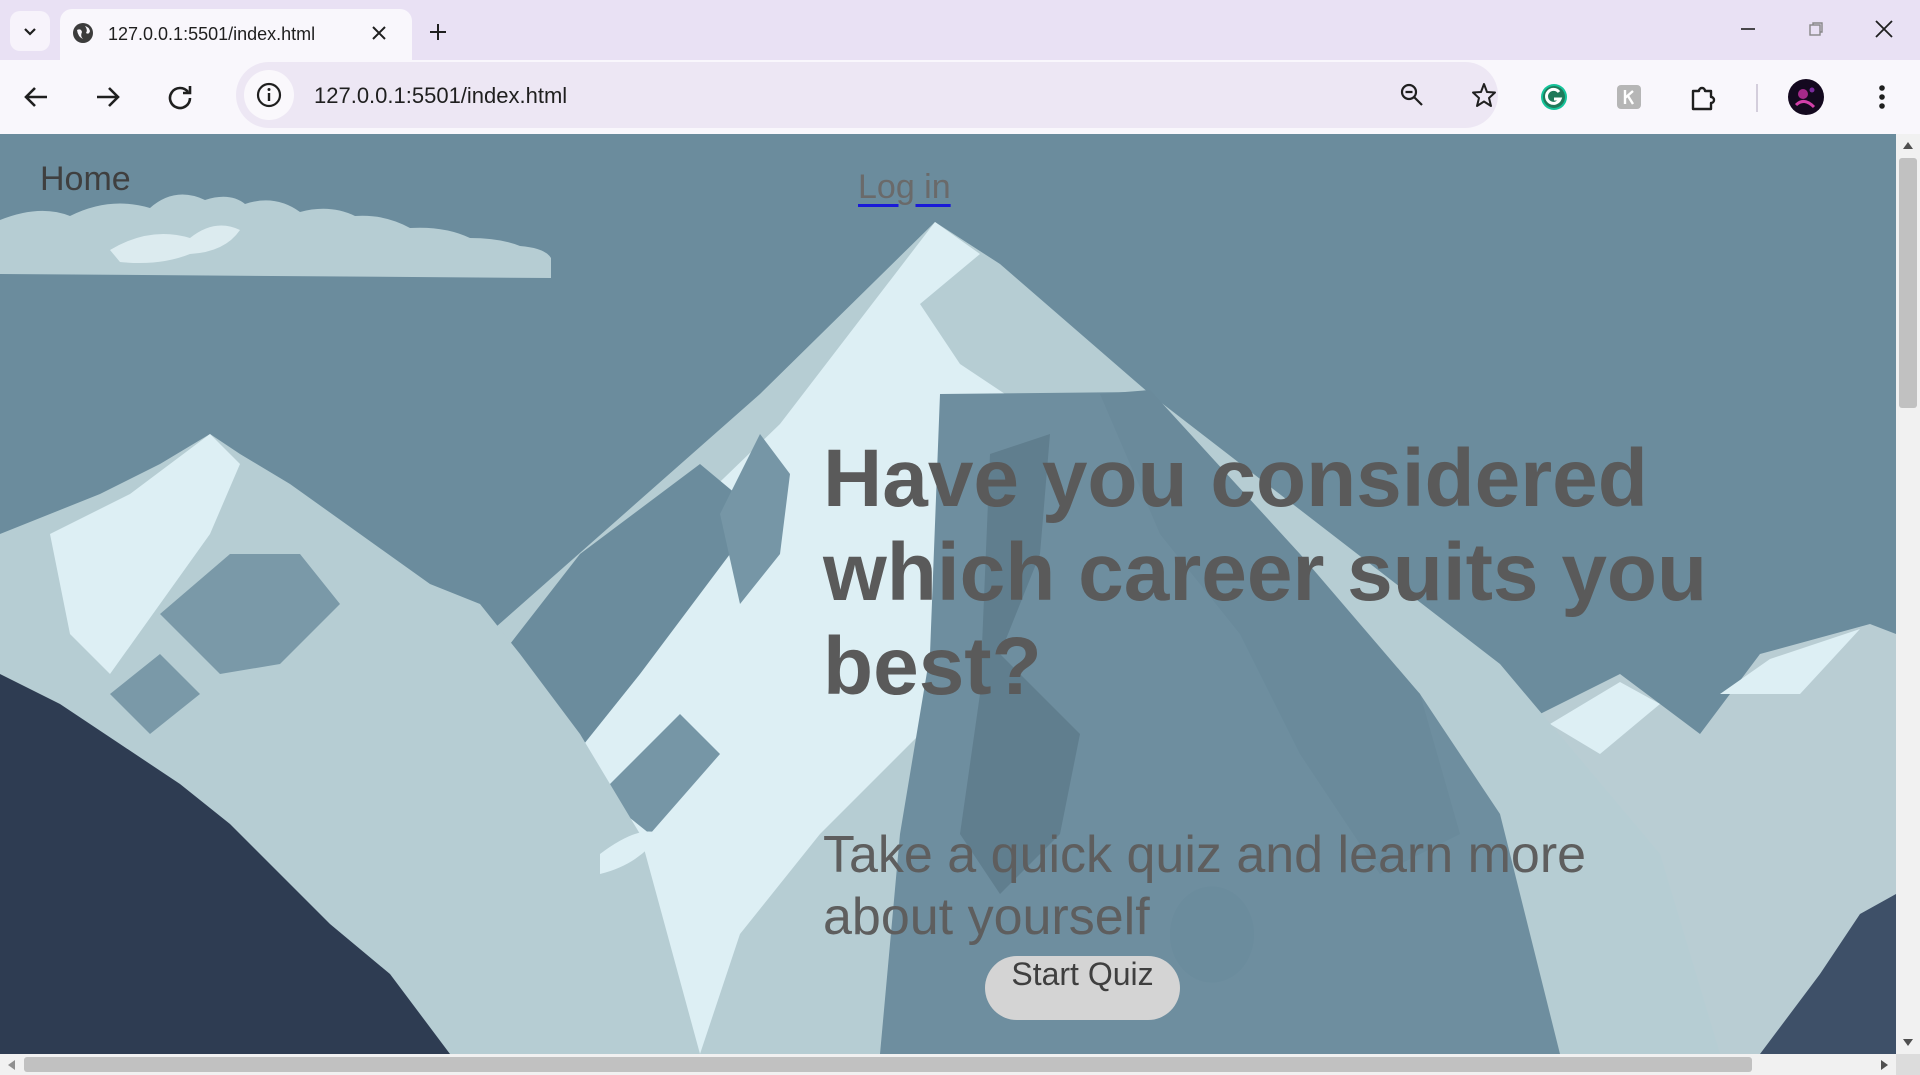 The height and width of the screenshot is (1075, 1920). I want to click on address-bar: 127.0.0.1:5501/index.html, so click(867, 95).